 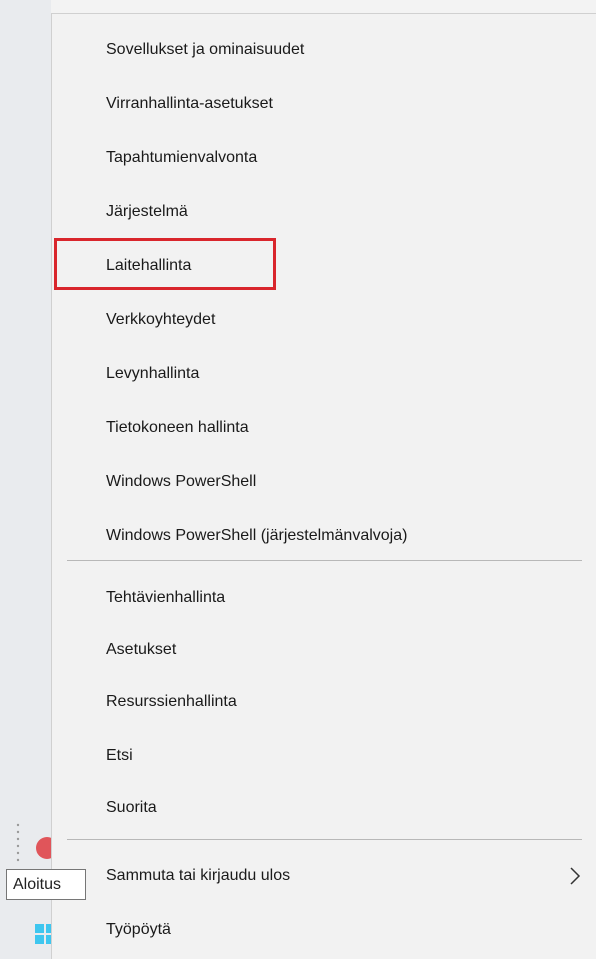 What do you see at coordinates (323, 428) in the screenshot?
I see `menu-item-computer-management: Tietokoneen hallinta` at bounding box center [323, 428].